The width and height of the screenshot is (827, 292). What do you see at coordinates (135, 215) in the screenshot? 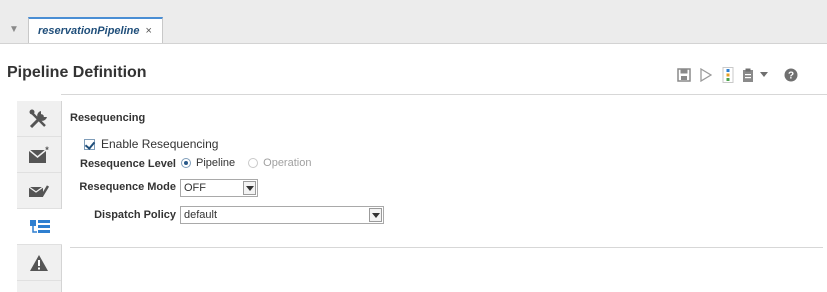
I see `dispatch-policy-label: Dispatch Policy` at bounding box center [135, 215].